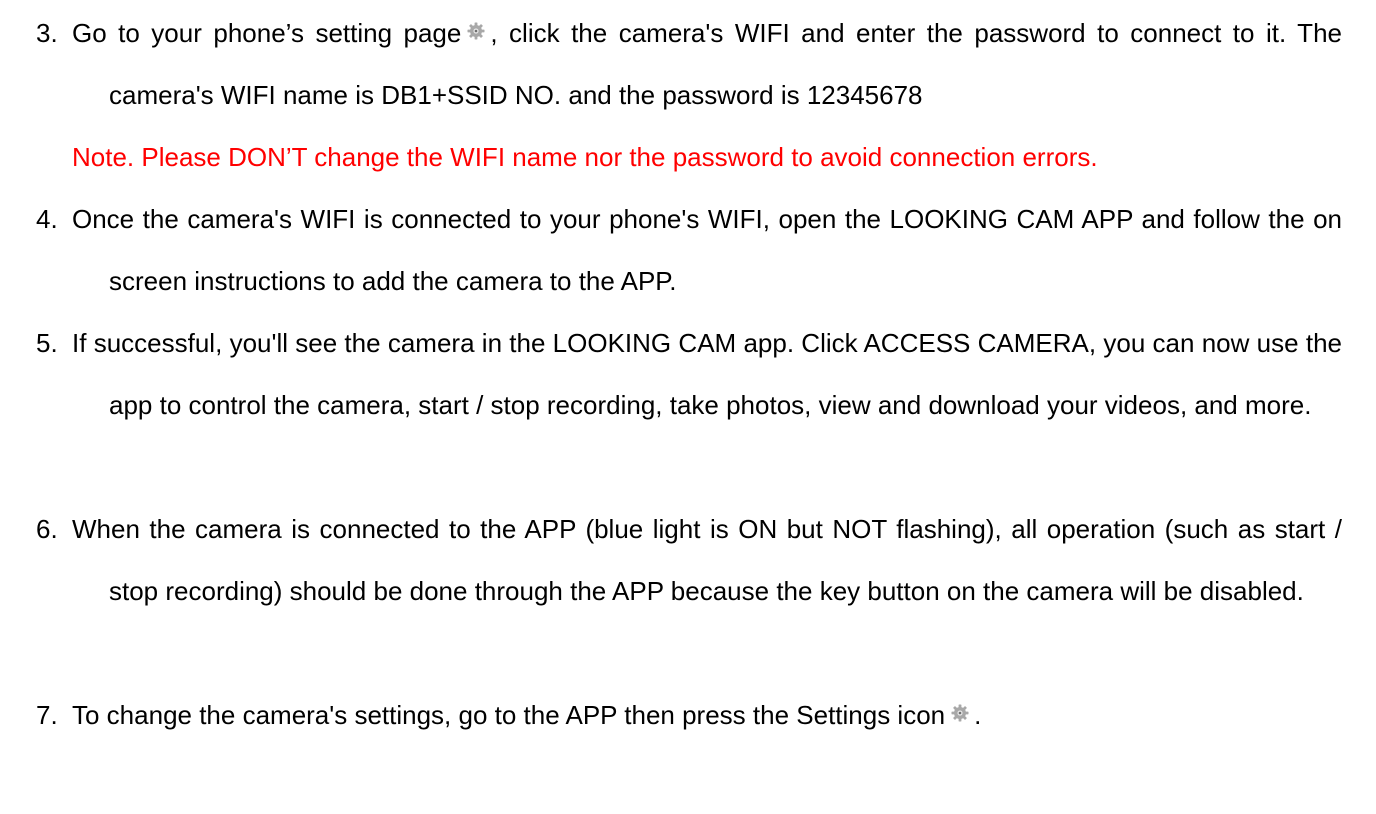  I want to click on step-text-part: Go to your phone’s setting page, so click(267, 33).